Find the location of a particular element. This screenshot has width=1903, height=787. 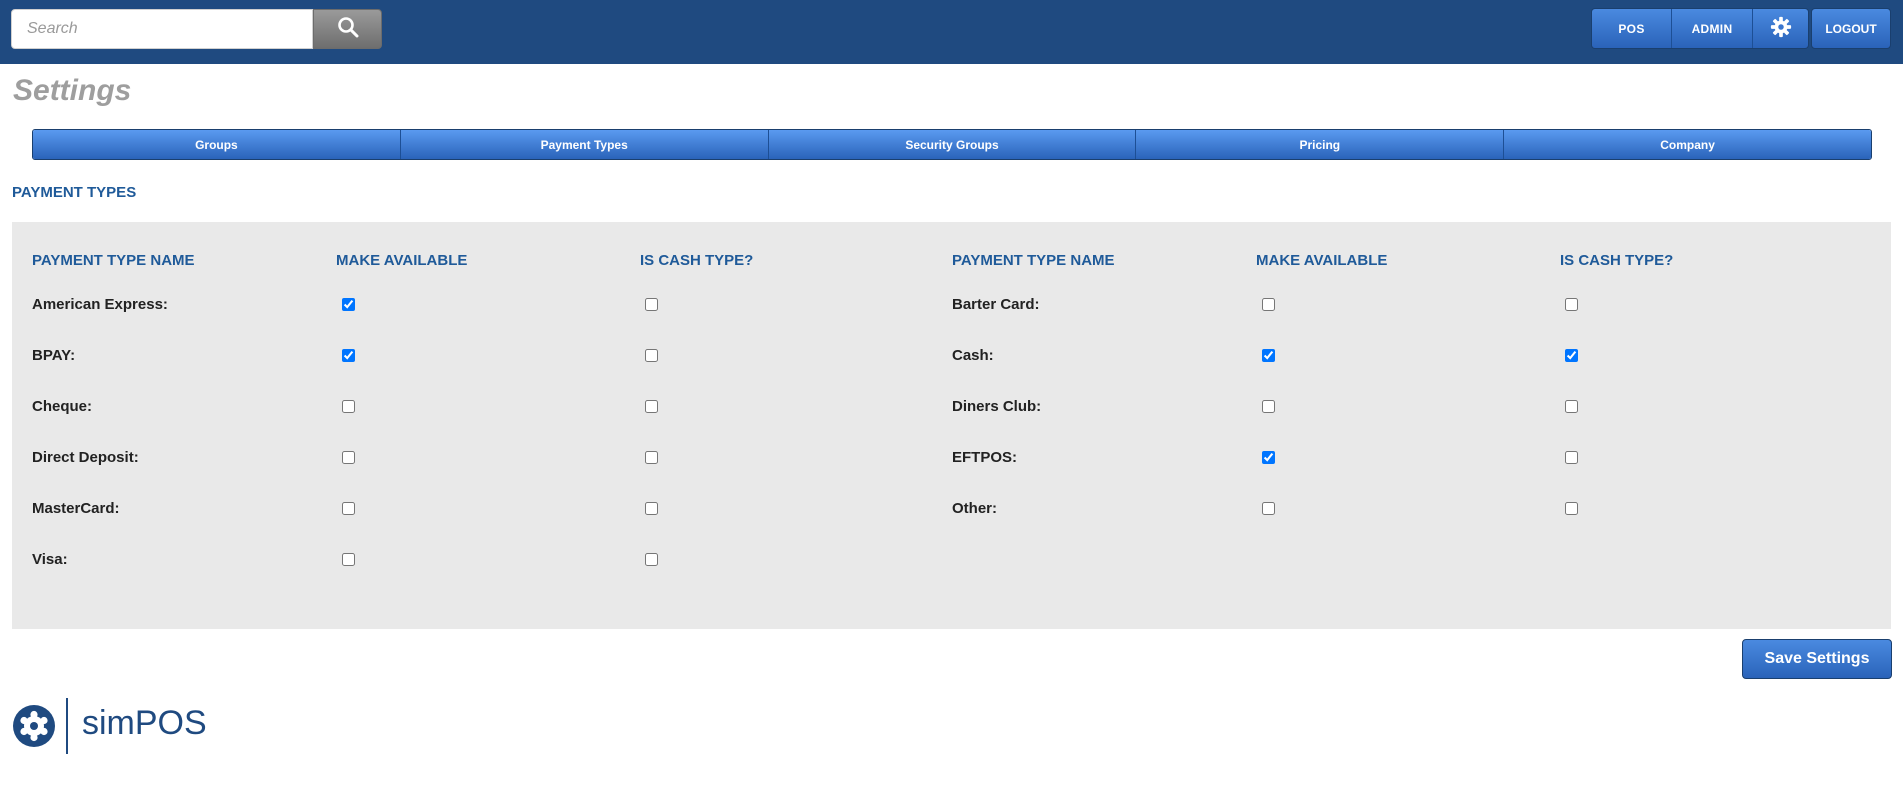

search-button is located at coordinates (347, 29).